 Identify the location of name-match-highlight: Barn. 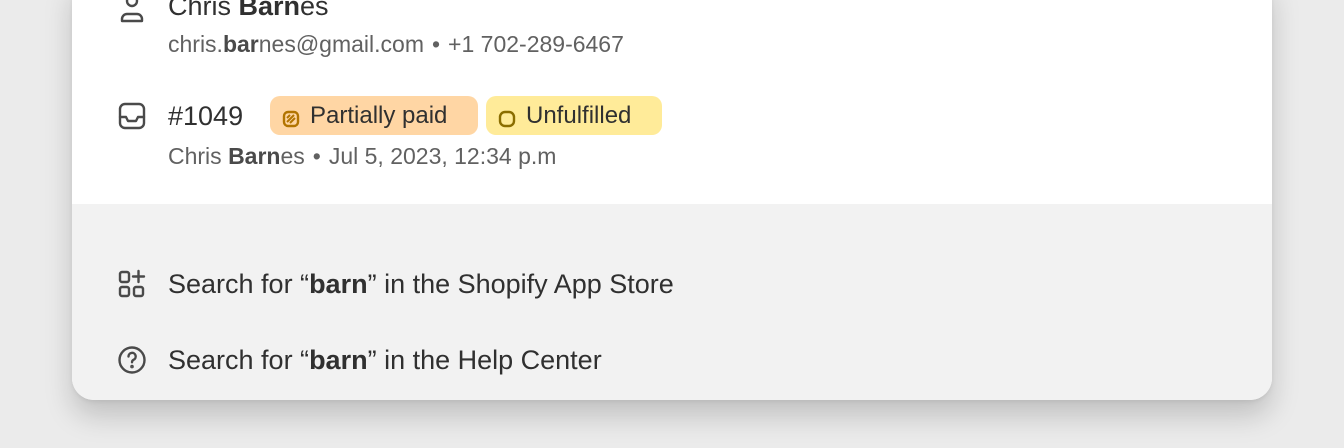
(269, 10).